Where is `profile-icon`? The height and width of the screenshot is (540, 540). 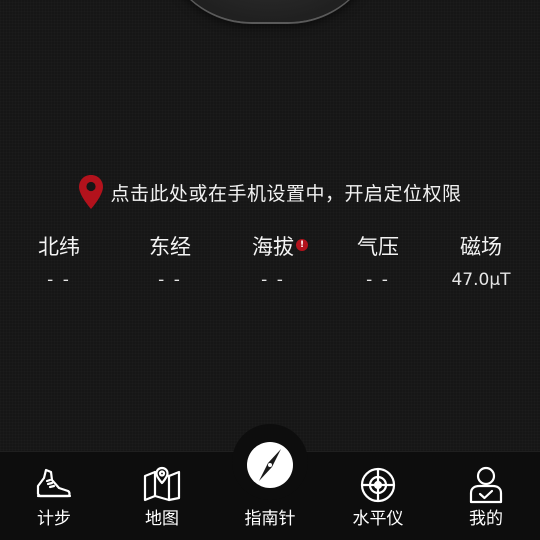 profile-icon is located at coordinates (486, 487).